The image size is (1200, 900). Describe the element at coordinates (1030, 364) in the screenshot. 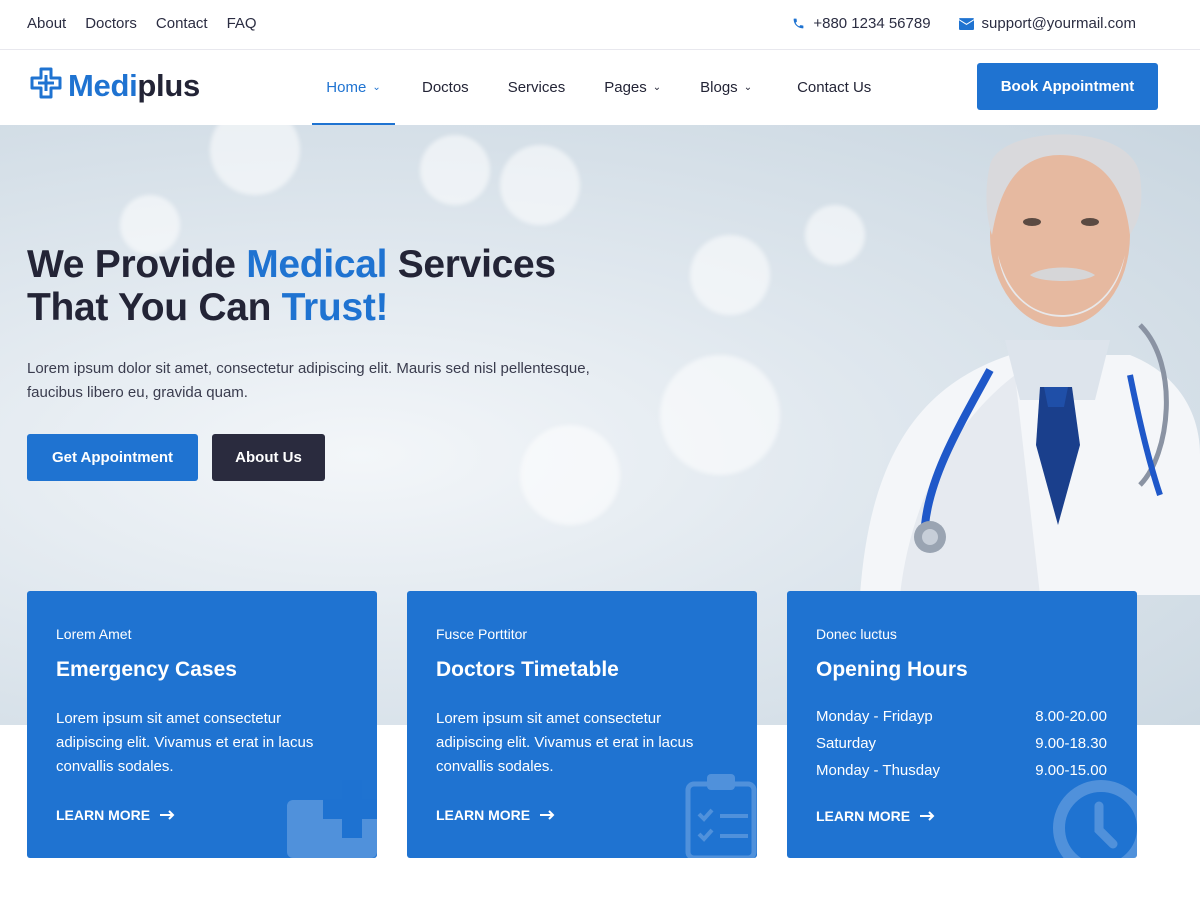

I see `doctor-portrait` at that location.